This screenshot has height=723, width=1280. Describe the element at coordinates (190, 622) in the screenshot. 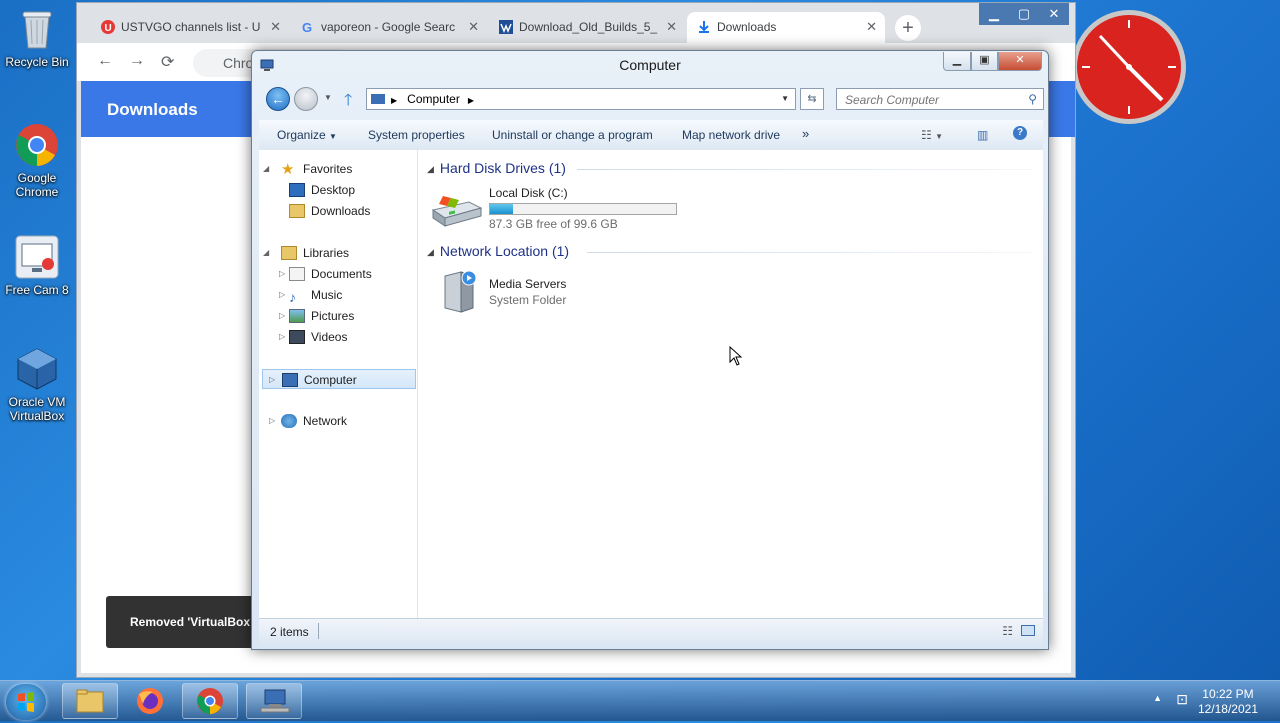

I see `toast-text: Removed 'VirtualBox` at that location.